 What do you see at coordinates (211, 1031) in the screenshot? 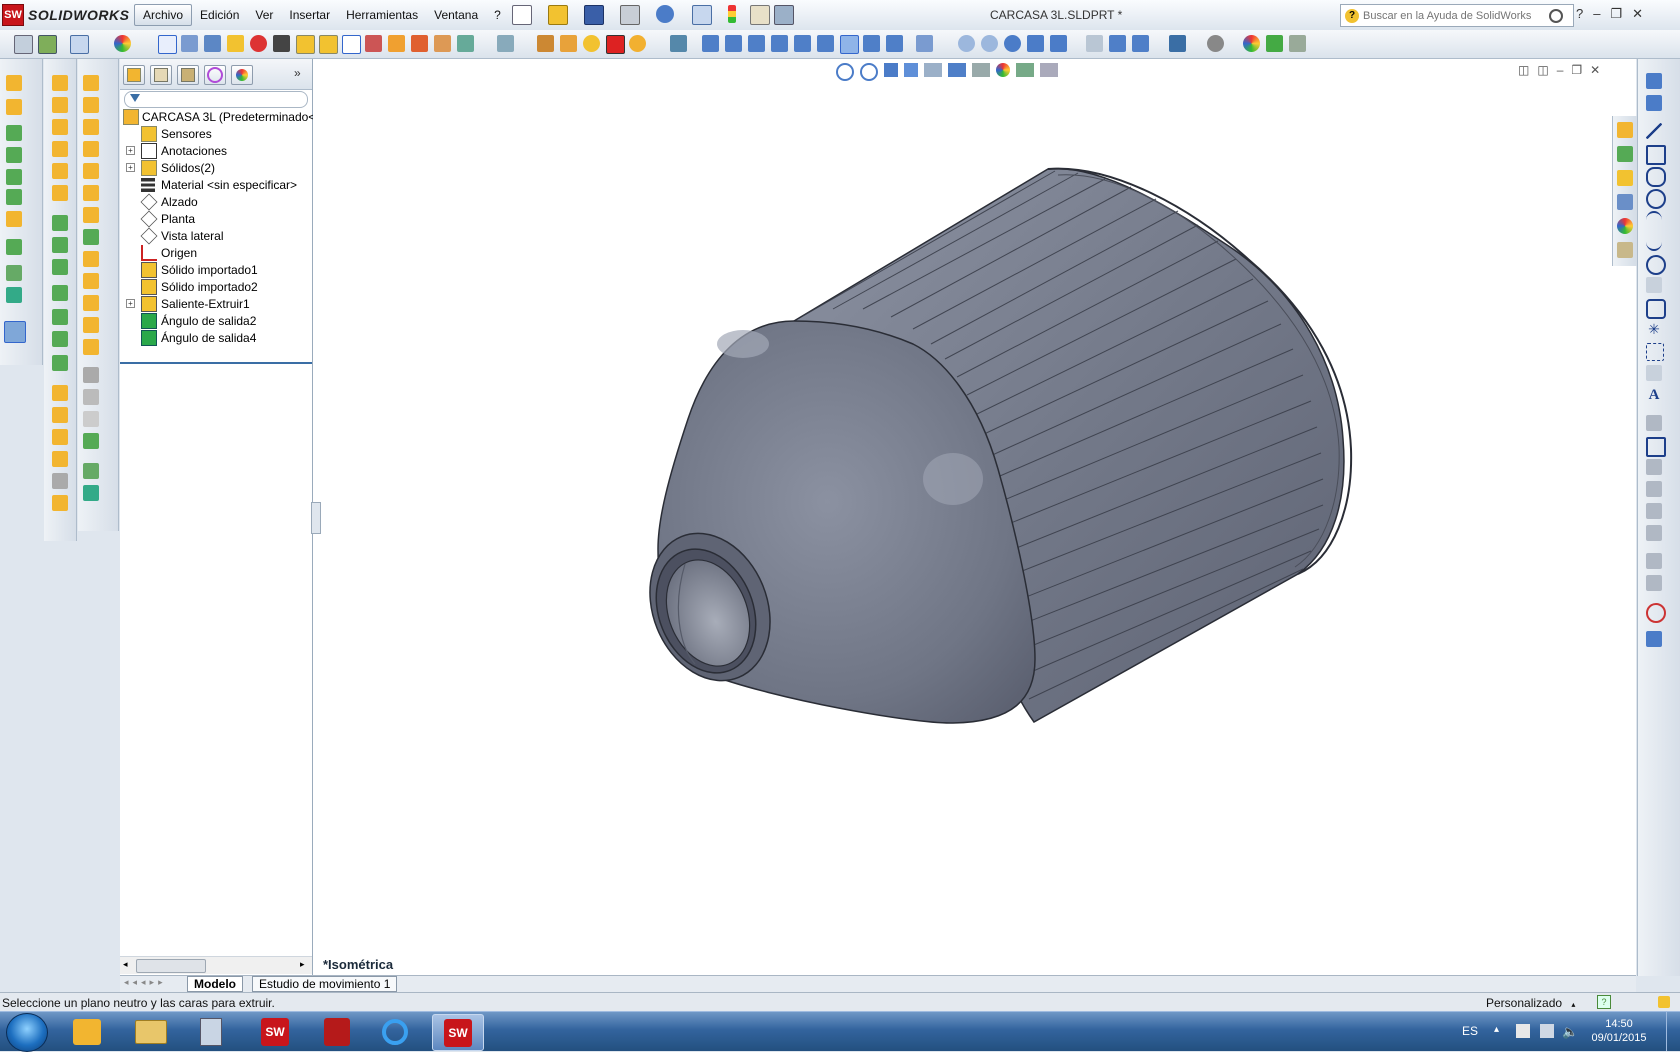
I see `taskbar-calculator` at bounding box center [211, 1031].